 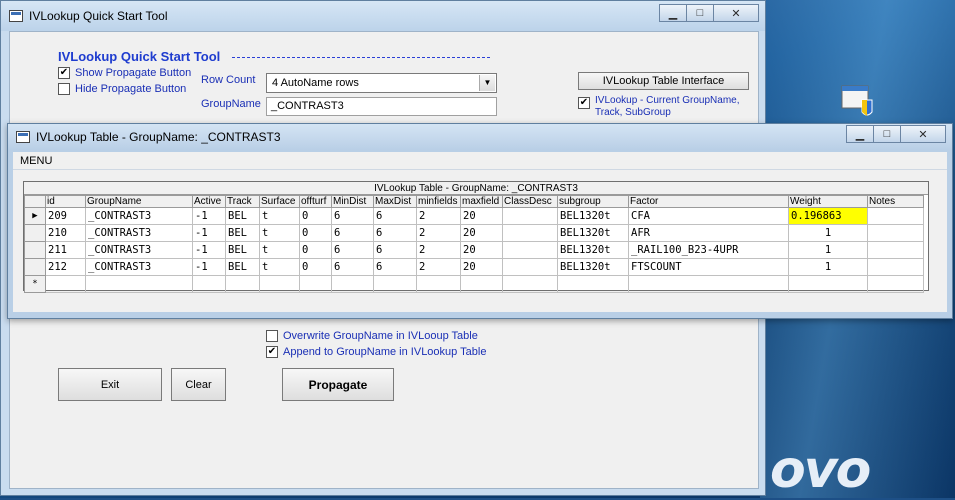 I want to click on column-header: GroupName, so click(x=139, y=201).